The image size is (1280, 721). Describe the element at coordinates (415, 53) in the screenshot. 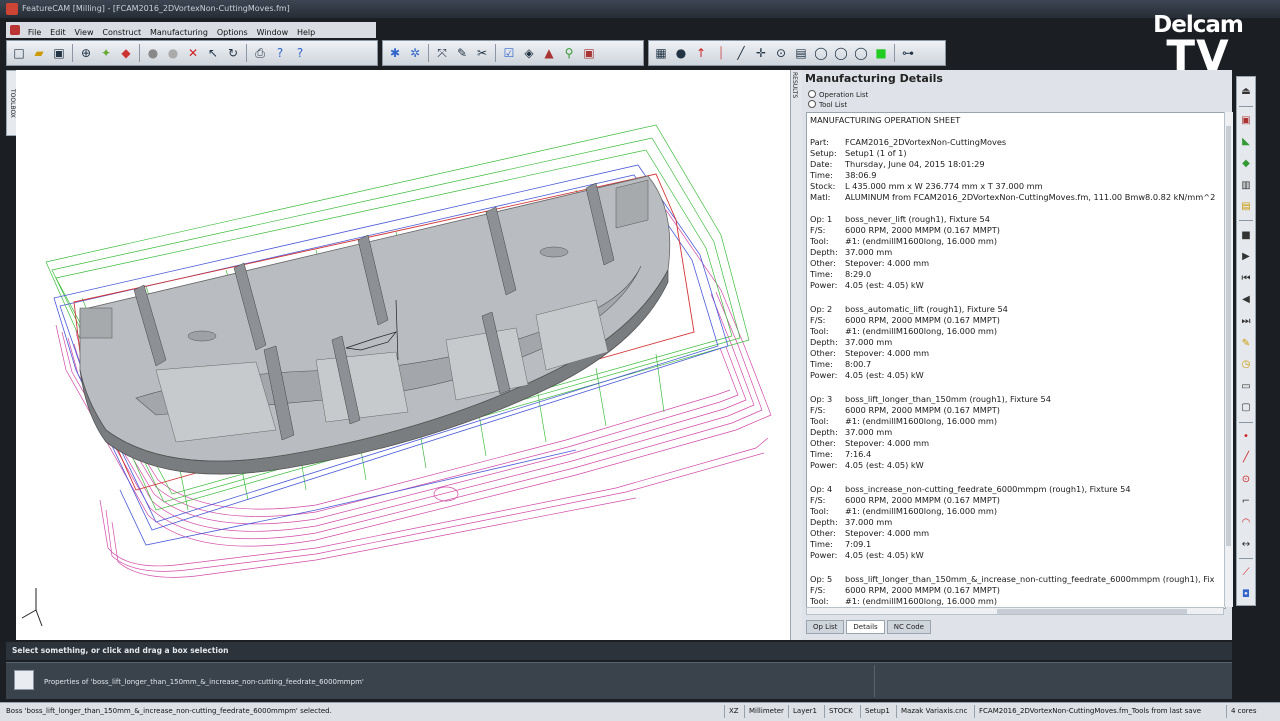

I see `toolpath-icon: ✲` at that location.